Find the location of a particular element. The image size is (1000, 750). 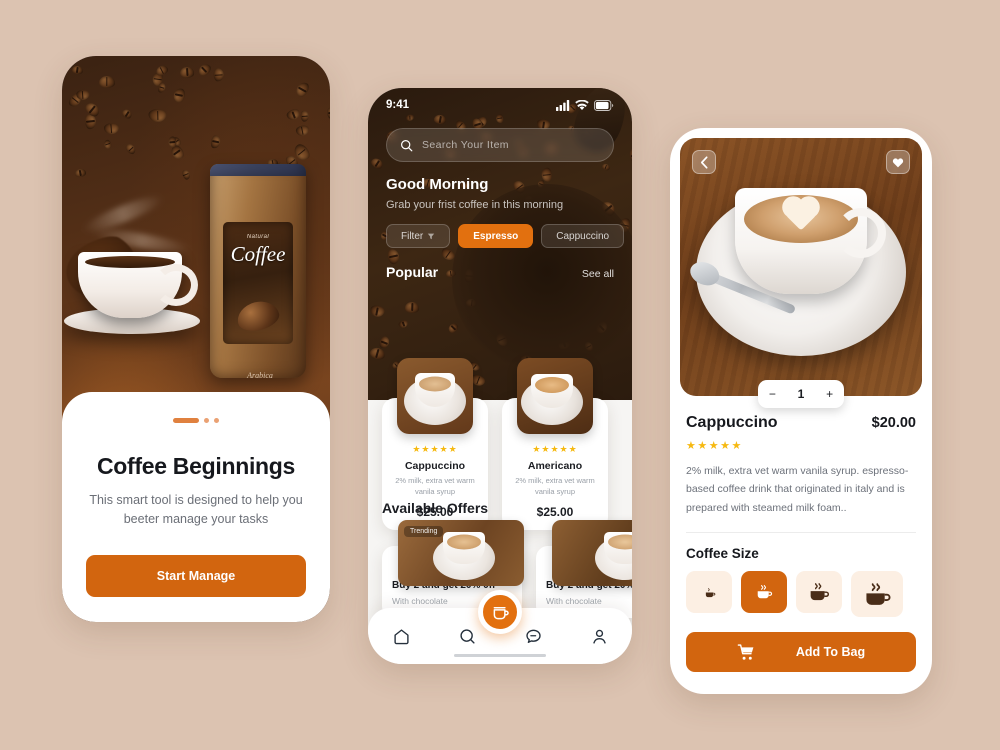

size-option-small is located at coordinates (709, 592).